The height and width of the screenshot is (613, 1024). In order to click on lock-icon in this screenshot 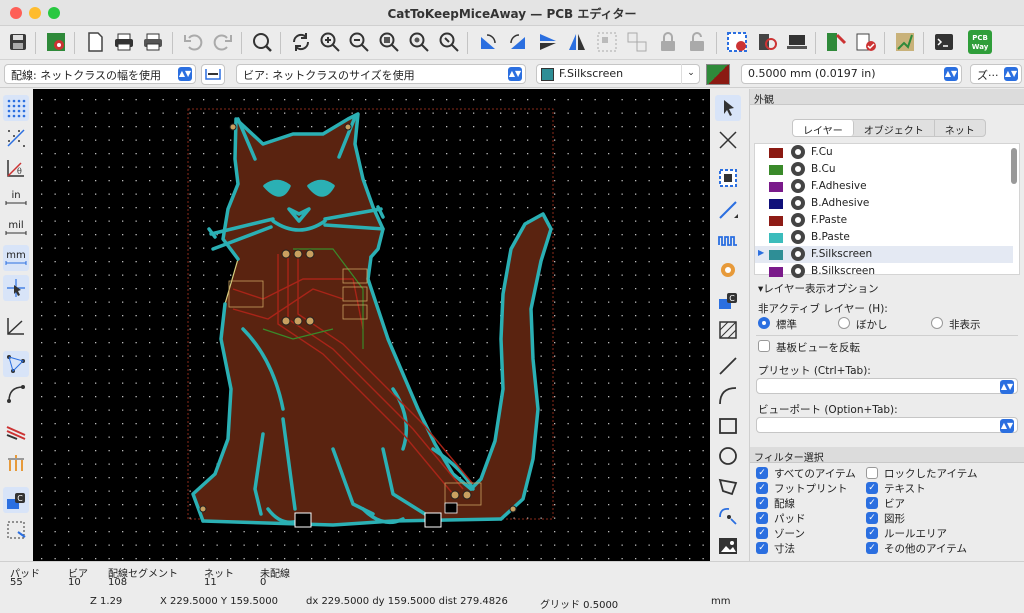, I will do `click(668, 42)`.